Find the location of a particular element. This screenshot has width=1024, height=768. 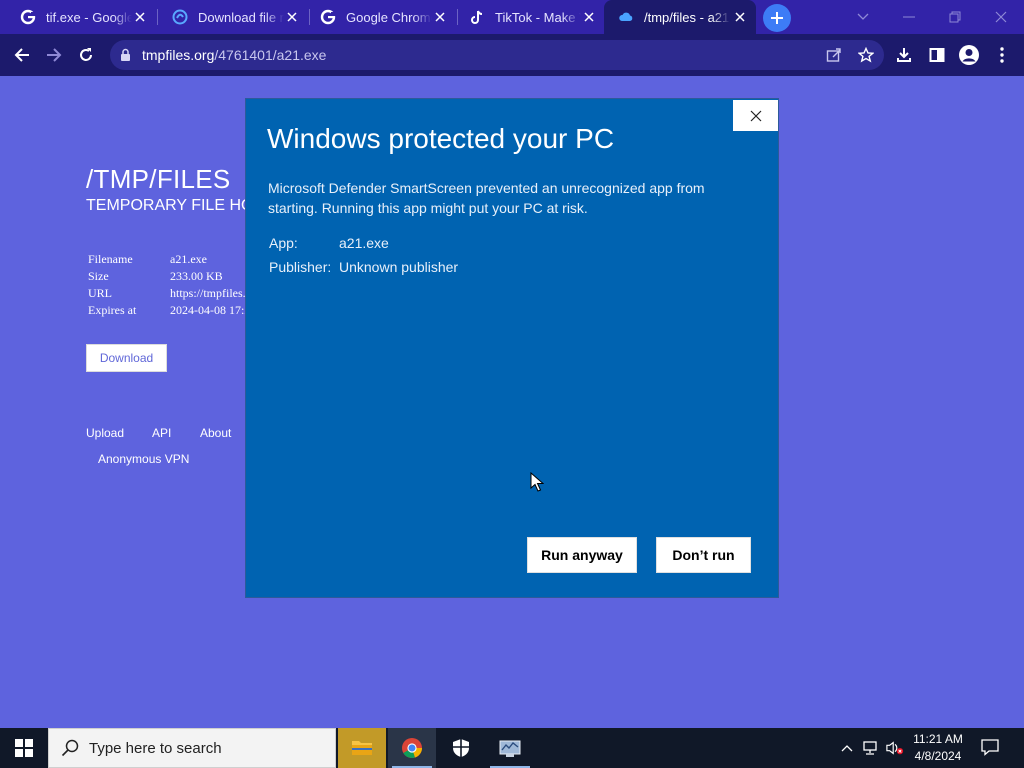

tab-tmpfiles: /tmp/files - a21.exe is located at coordinates (680, 17).